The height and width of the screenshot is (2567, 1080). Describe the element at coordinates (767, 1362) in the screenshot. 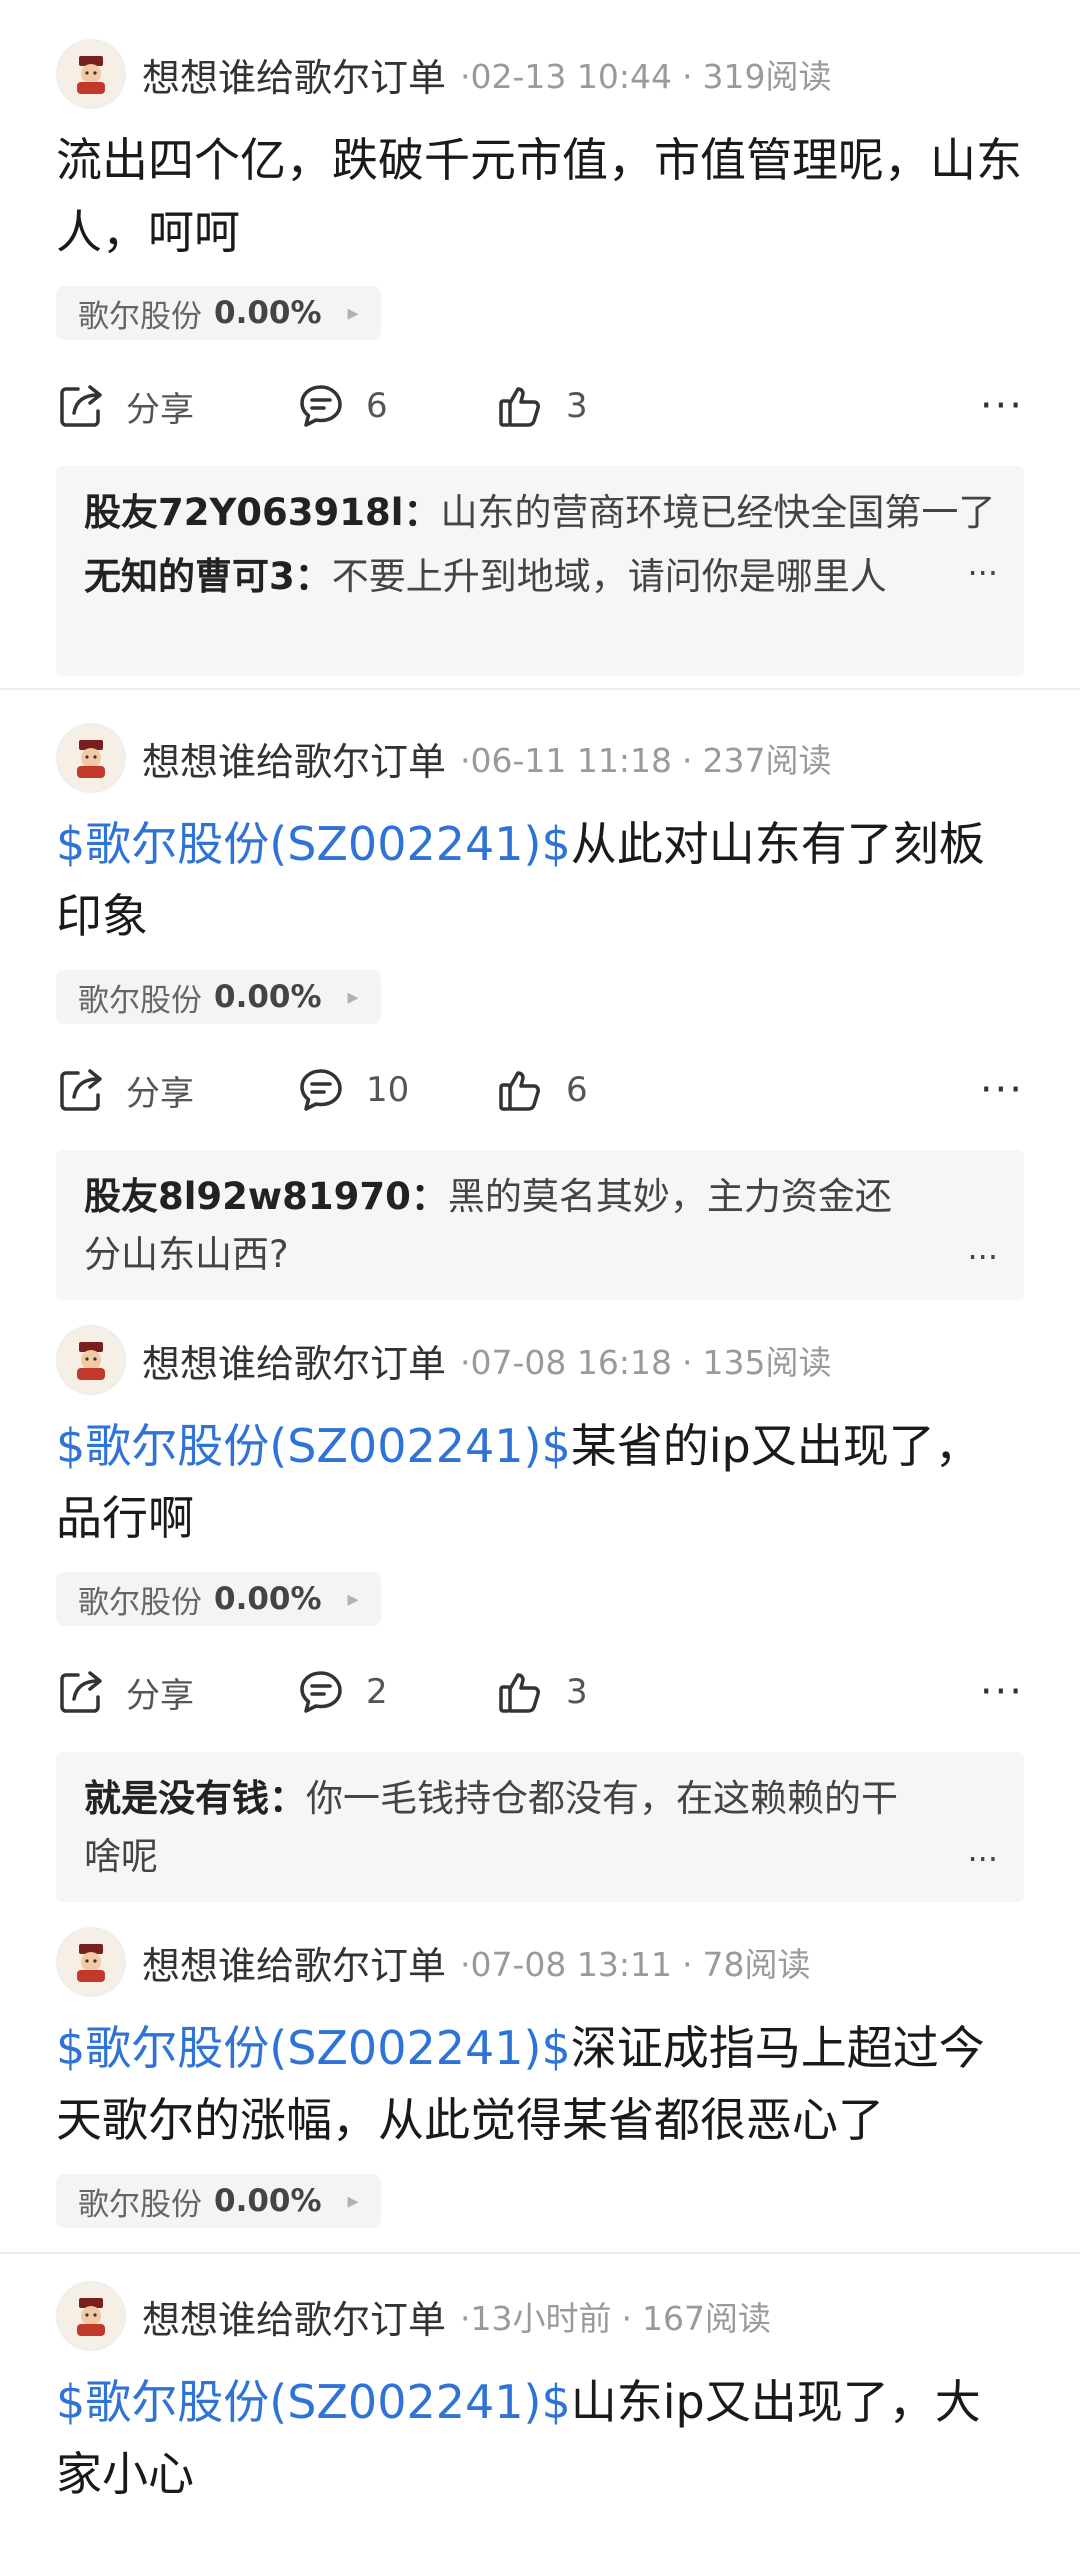

I see `read-count: 135阅读` at that location.